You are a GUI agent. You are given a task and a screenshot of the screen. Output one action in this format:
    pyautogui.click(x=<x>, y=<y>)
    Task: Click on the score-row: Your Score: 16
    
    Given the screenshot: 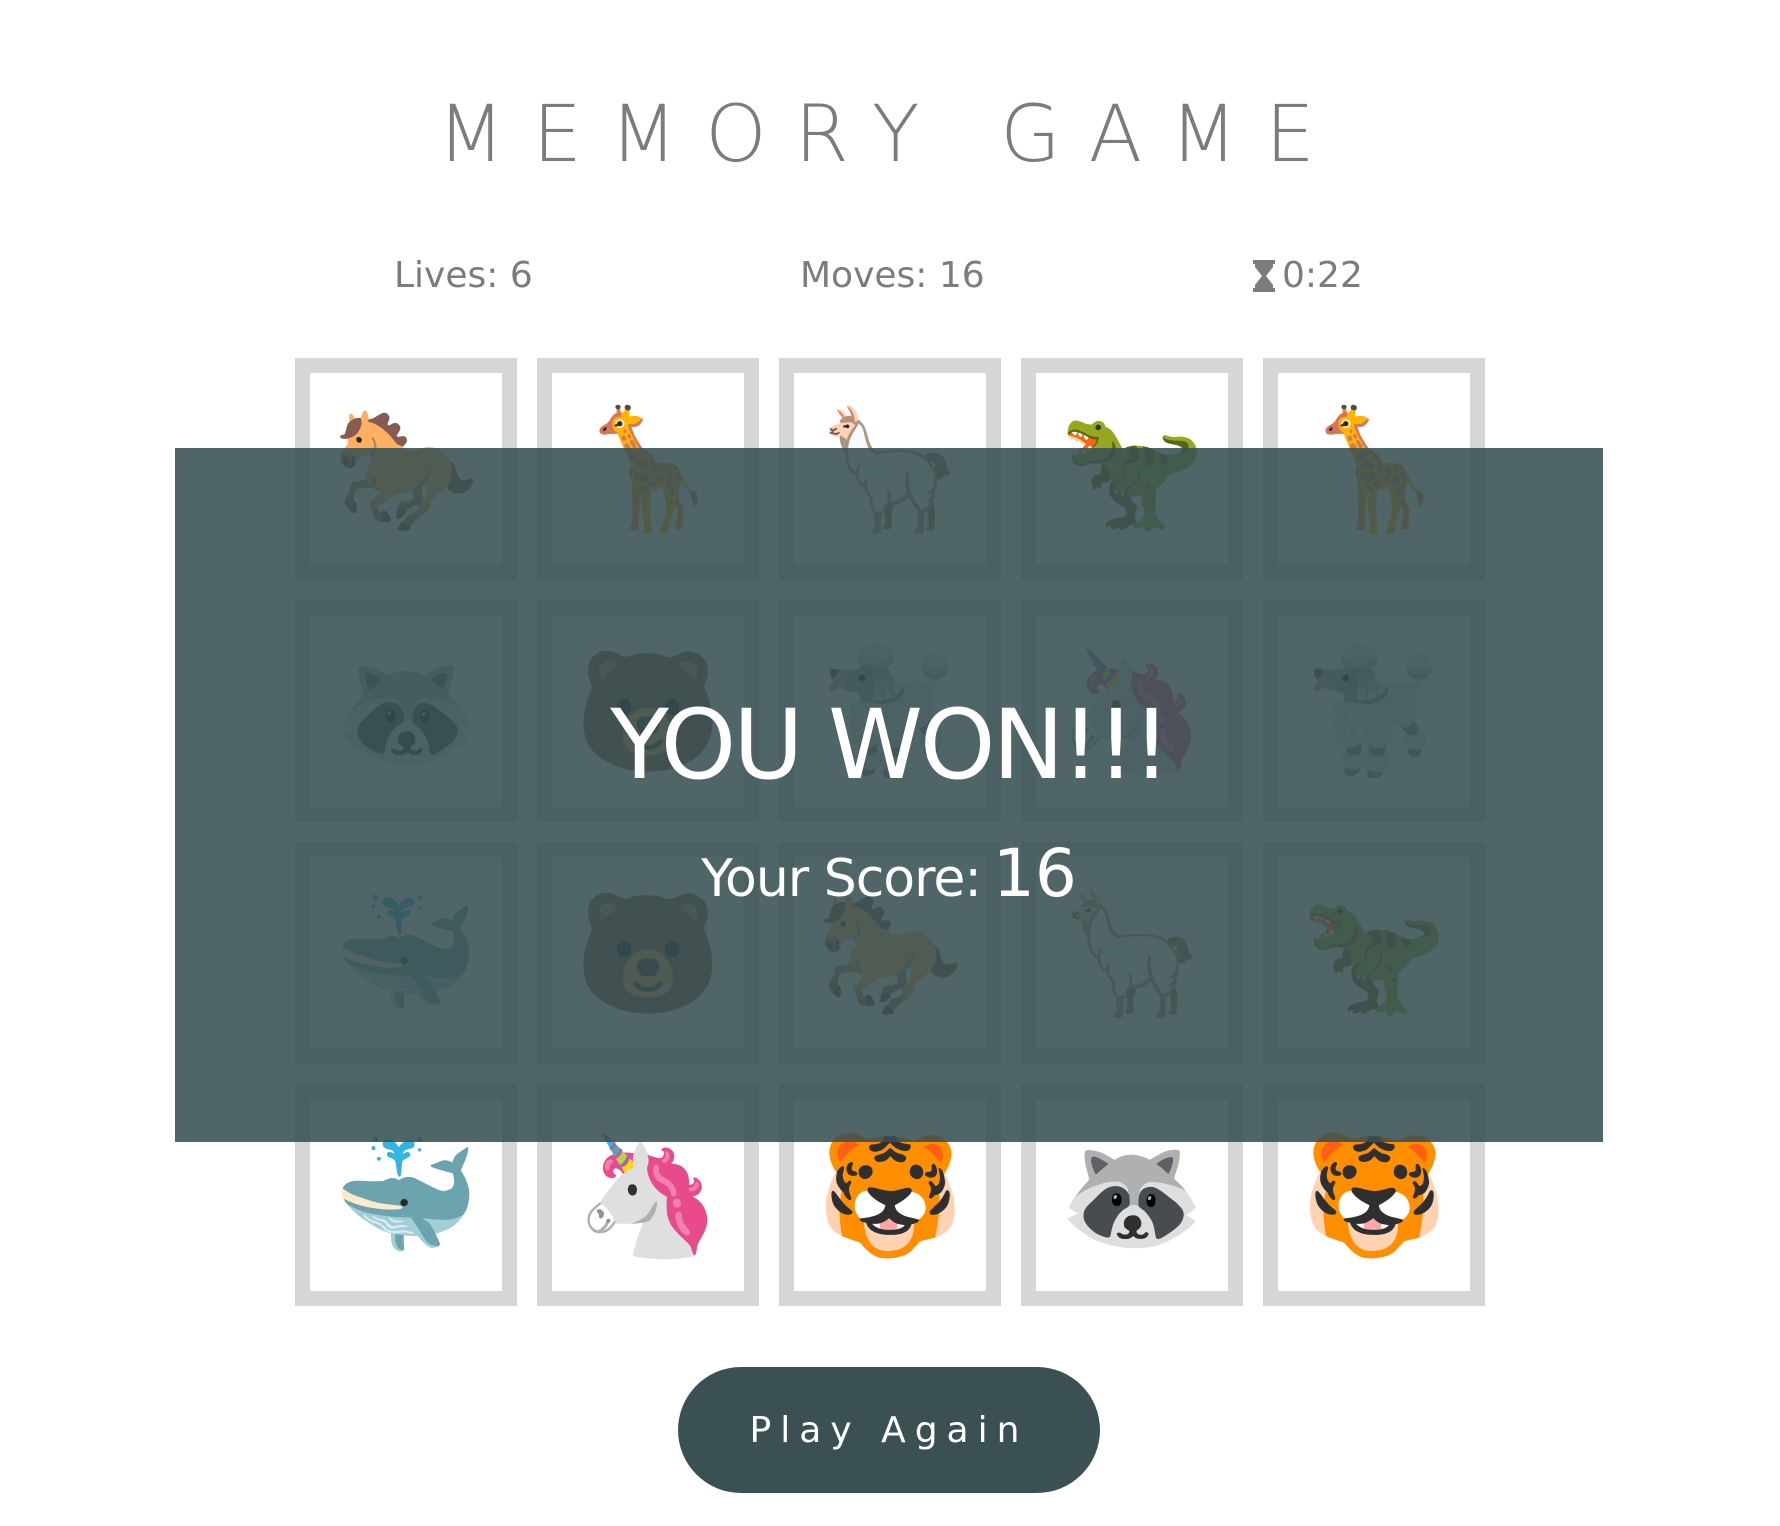 What is the action you would take?
    pyautogui.click(x=889, y=873)
    